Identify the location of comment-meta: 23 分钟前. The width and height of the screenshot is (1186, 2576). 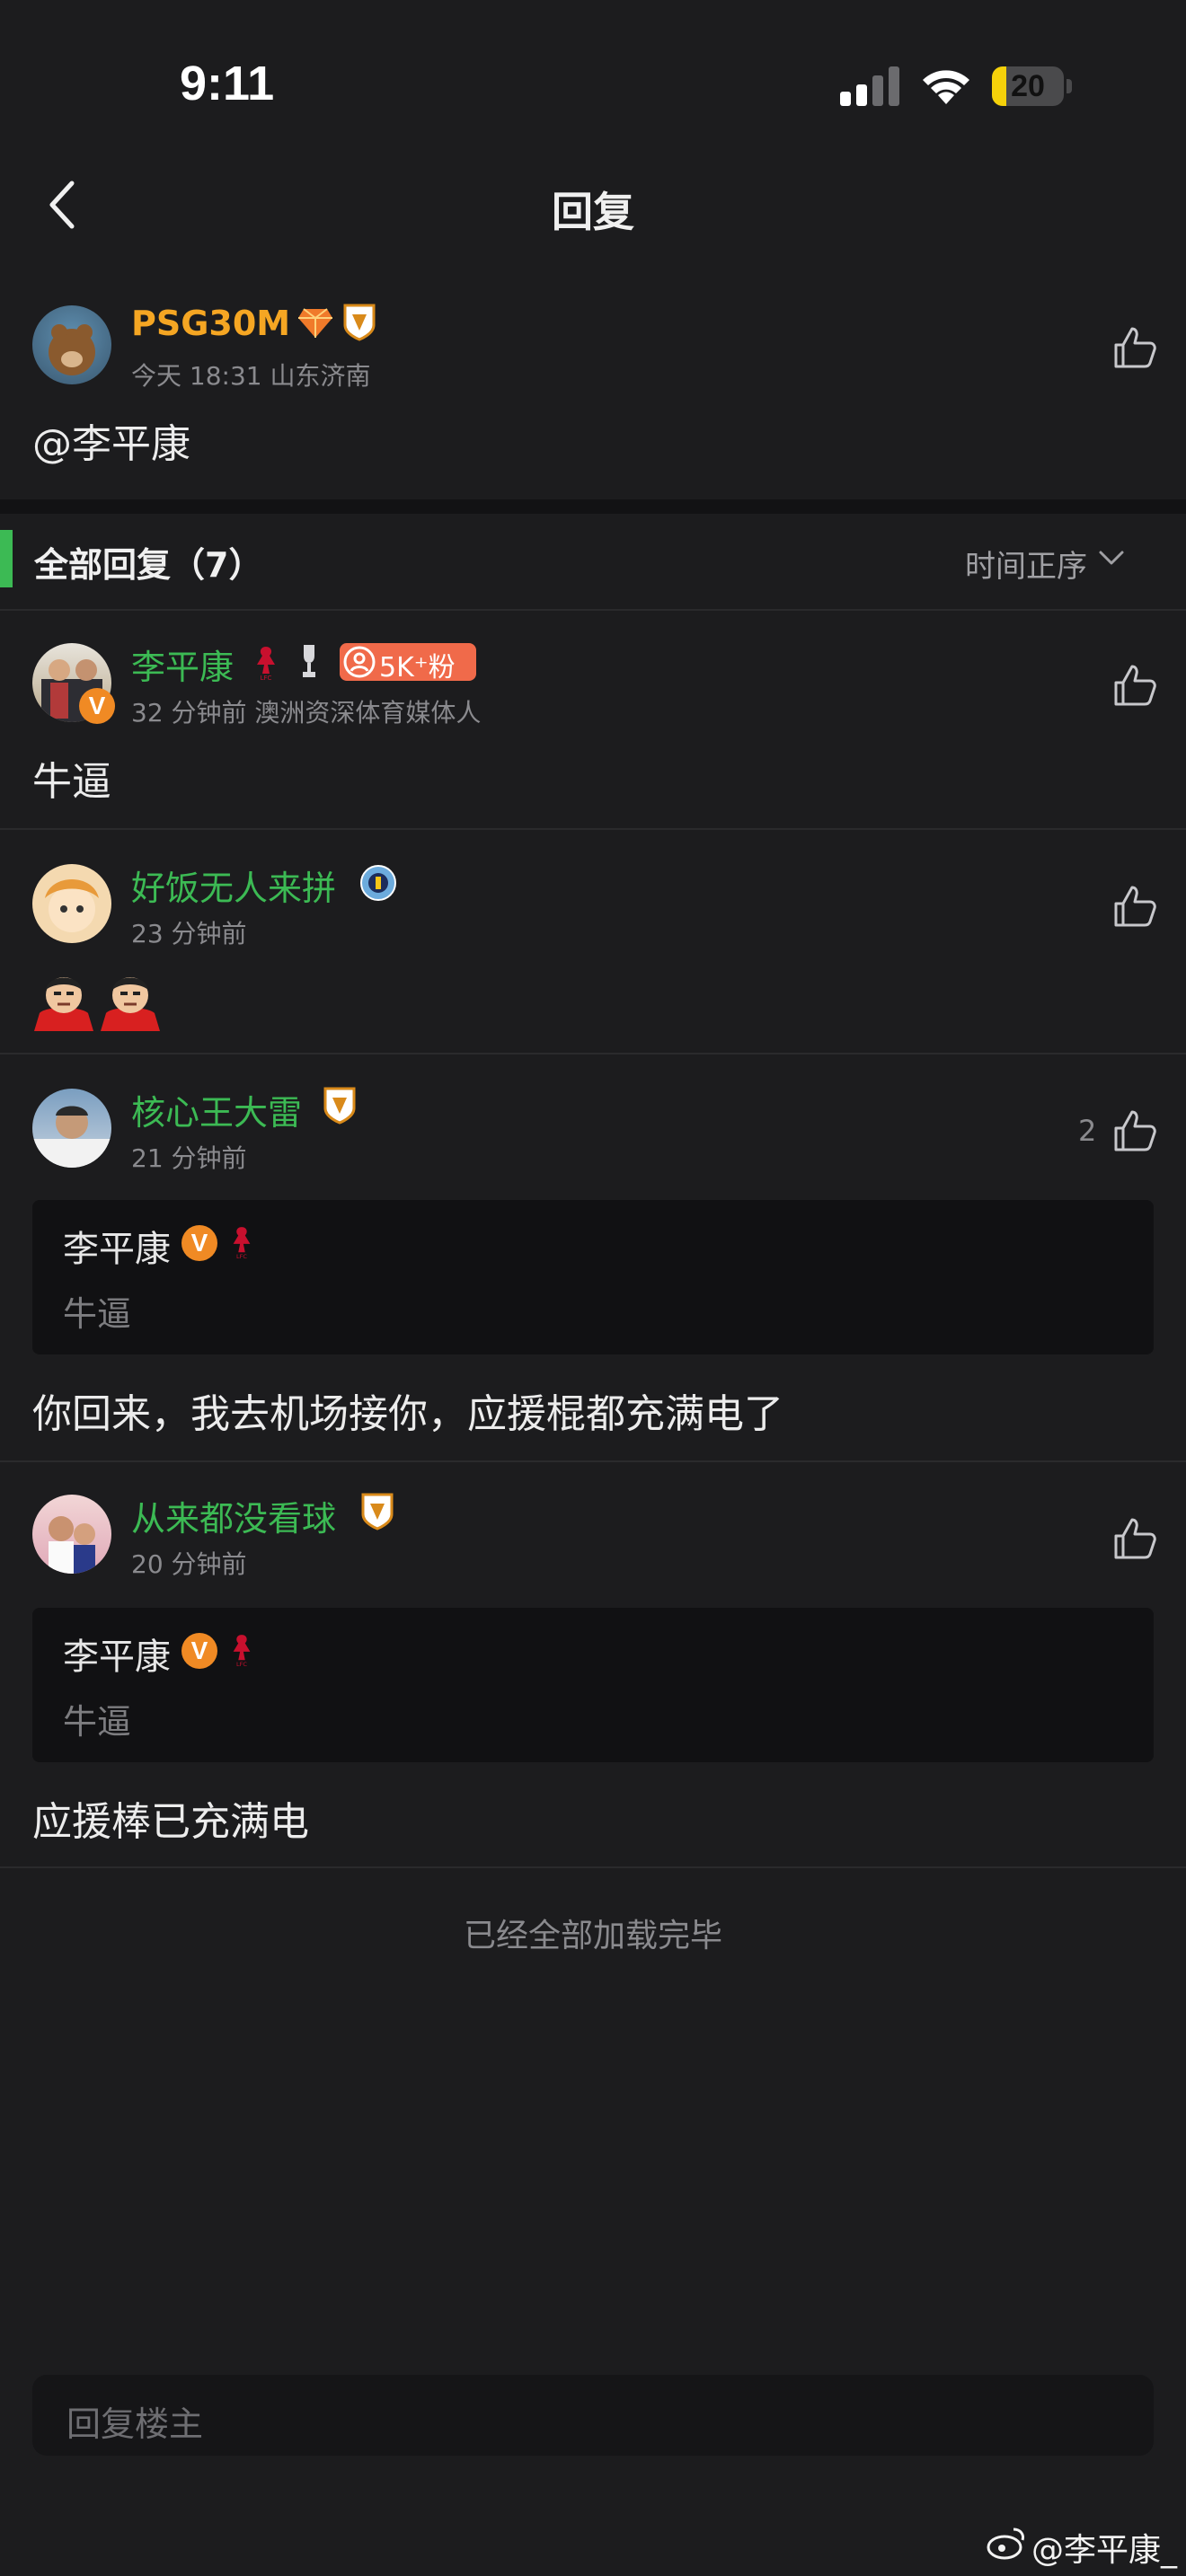
(189, 933).